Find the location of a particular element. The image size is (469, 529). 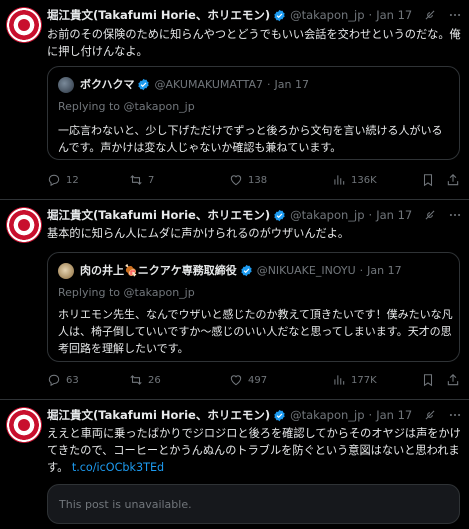

tweet-actions: 63 26 497 177K is located at coordinates (257, 380).